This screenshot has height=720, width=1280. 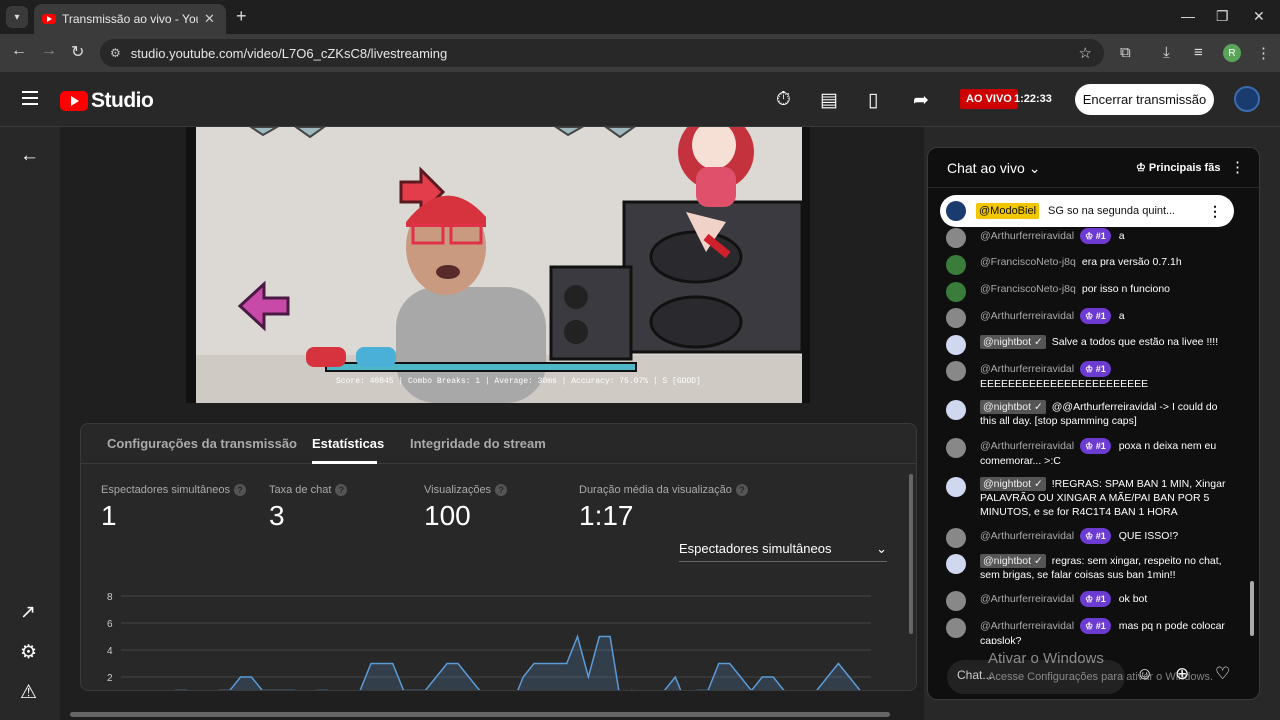 I want to click on youtube-logo-icon, so click(x=74, y=101).